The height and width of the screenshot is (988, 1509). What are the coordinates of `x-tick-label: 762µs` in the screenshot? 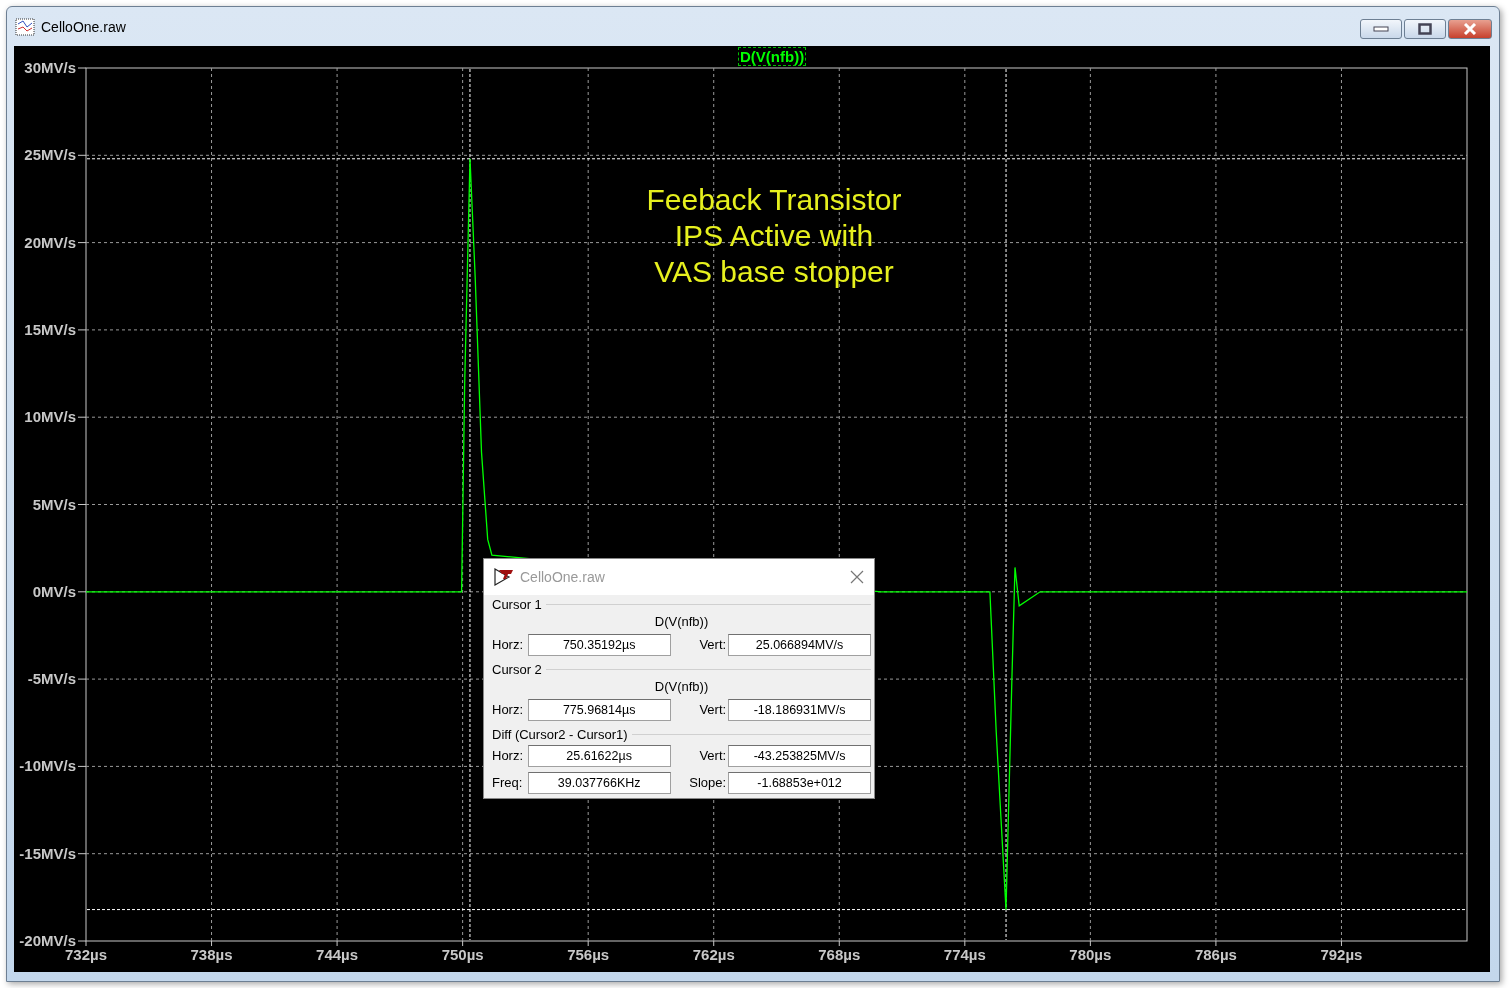 It's located at (713, 954).